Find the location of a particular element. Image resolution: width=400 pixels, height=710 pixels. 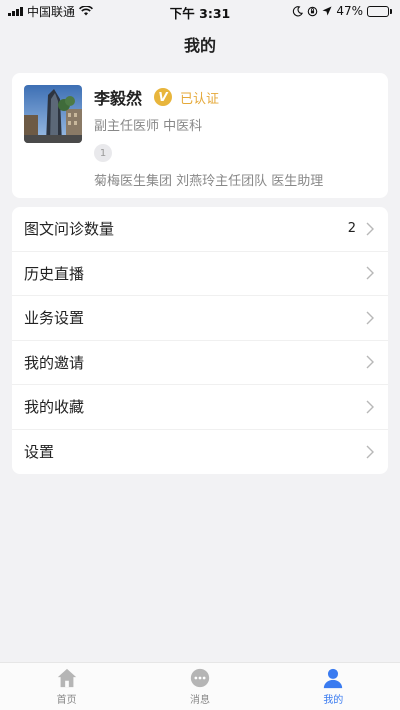

menu-item-history-live: 历史直播 is located at coordinates (200, 274).